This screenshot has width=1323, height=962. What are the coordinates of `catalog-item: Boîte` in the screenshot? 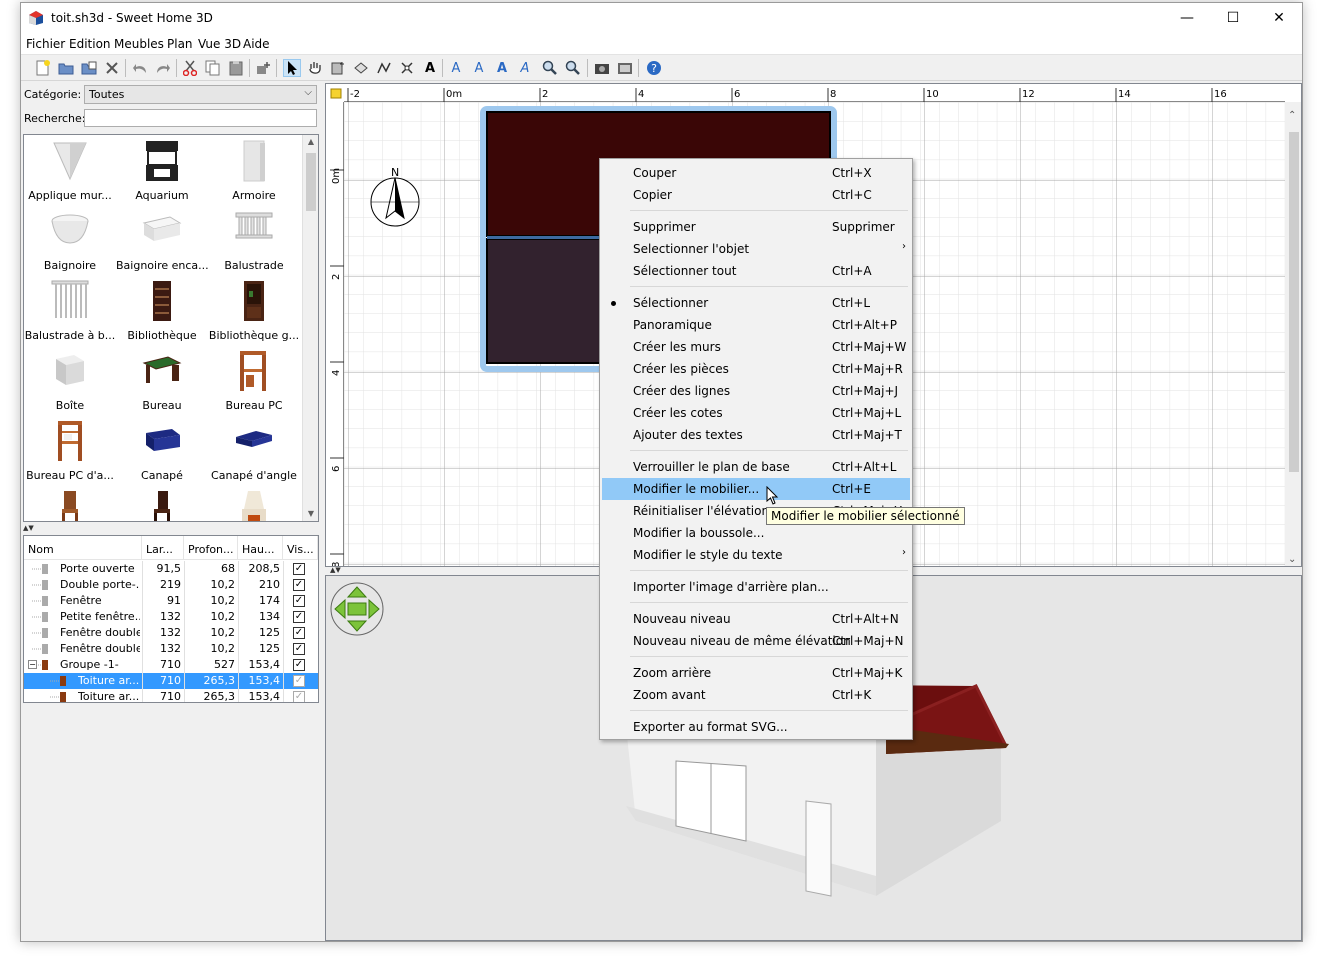 It's located at (70, 382).